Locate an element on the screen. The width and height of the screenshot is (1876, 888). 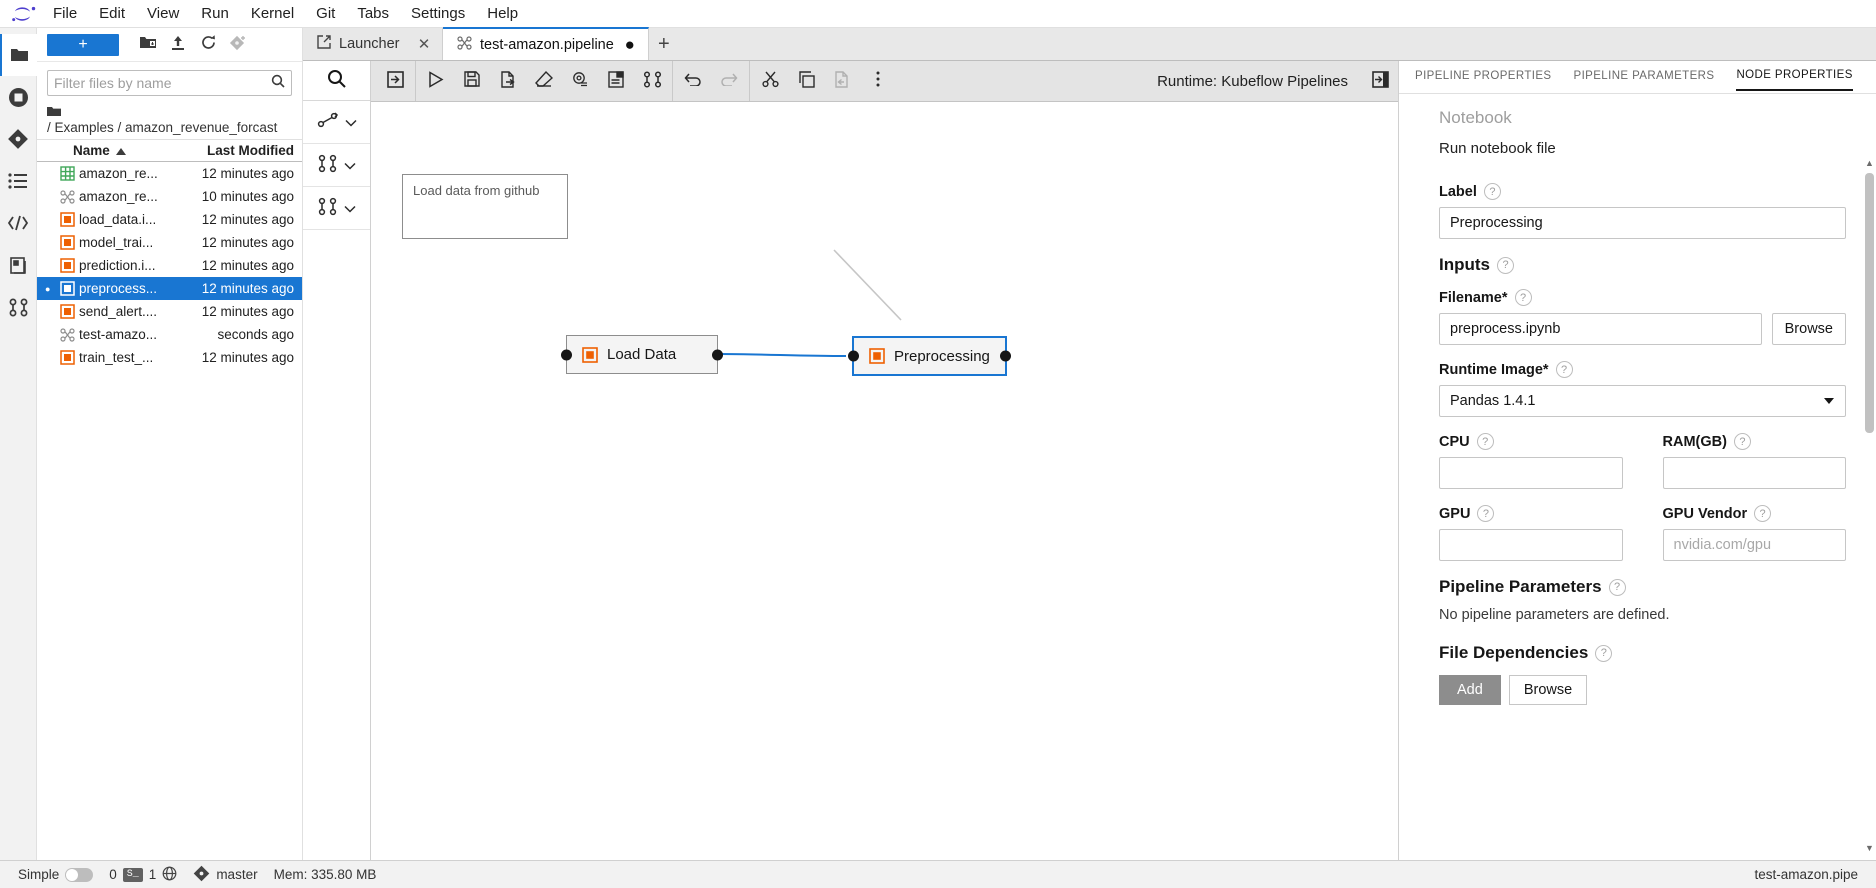
tab-test-amazon-pipeline: test-amazon.pipeline ● is located at coordinates (546, 43).